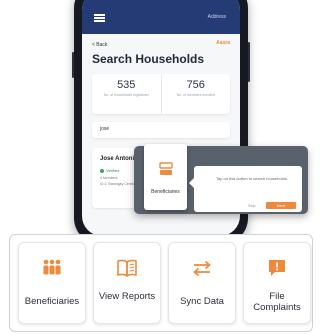 The image size is (320, 334). Describe the element at coordinates (109, 170) in the screenshot. I see `status-badge: Verified` at that location.